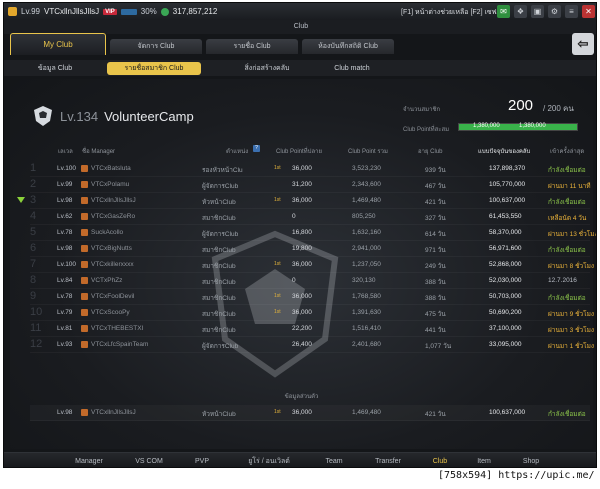 This screenshot has height=489, width=600. I want to click on subtab-club-match: Club match, so click(352, 68).